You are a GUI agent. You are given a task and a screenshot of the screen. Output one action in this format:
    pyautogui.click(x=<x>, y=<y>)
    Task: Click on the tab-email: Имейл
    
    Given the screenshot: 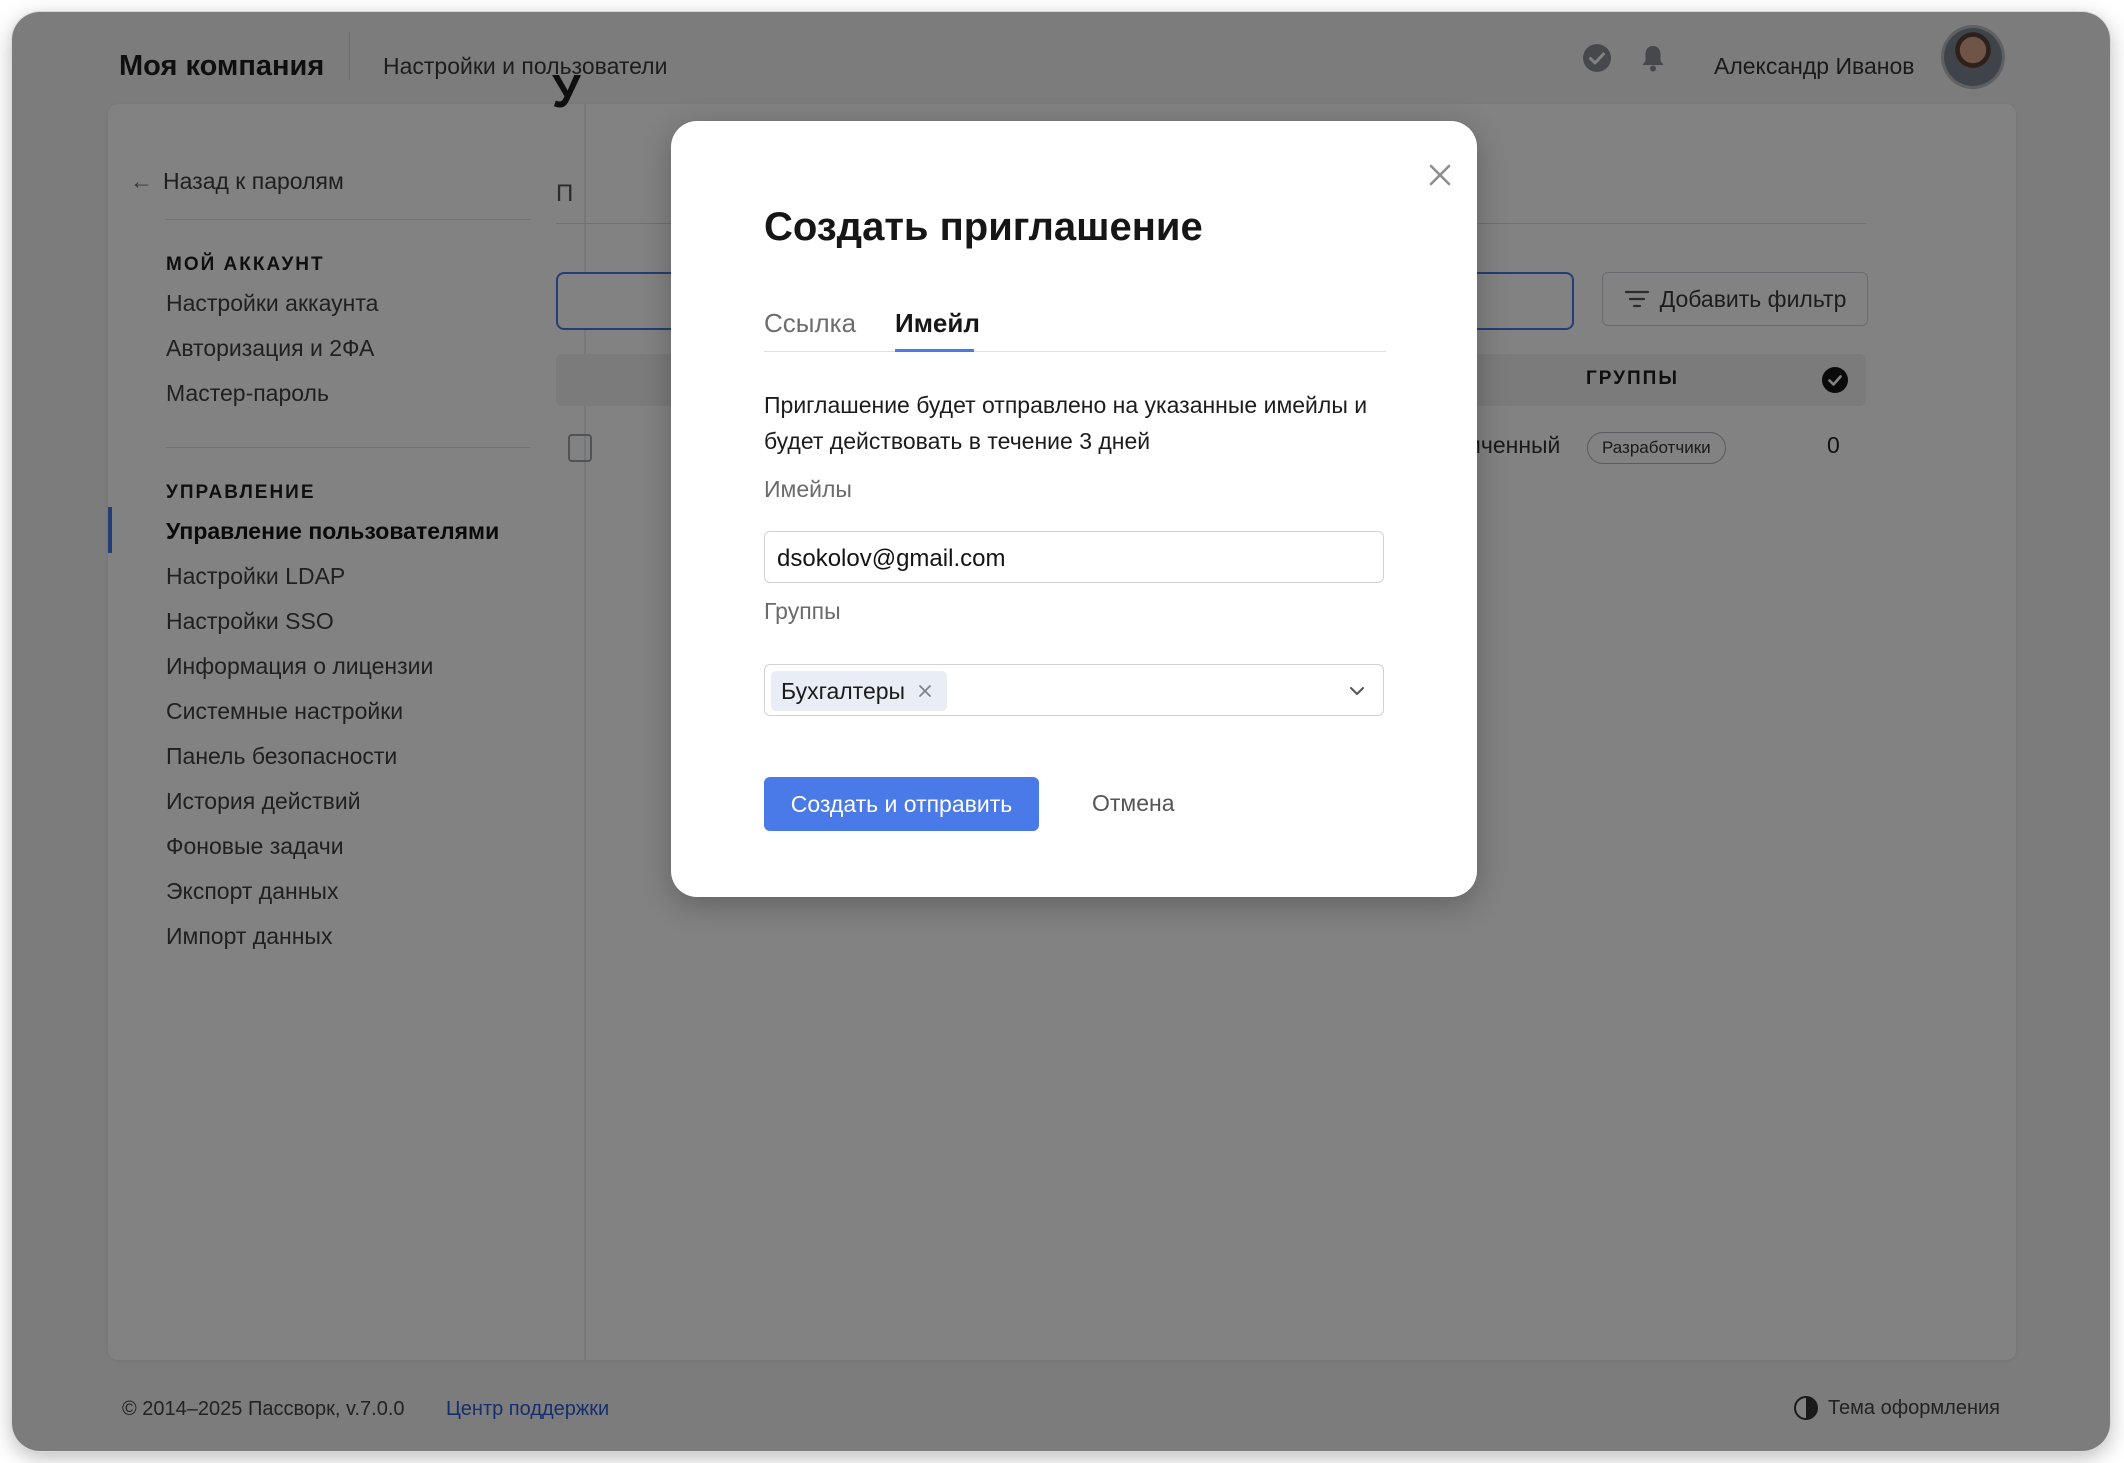 What is the action you would take?
    pyautogui.click(x=937, y=323)
    